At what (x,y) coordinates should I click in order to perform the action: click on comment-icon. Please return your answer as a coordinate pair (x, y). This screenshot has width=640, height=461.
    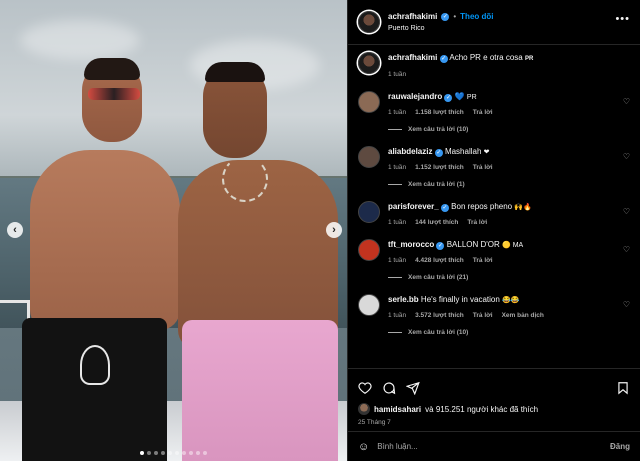
    Looking at the image, I should click on (389, 388).